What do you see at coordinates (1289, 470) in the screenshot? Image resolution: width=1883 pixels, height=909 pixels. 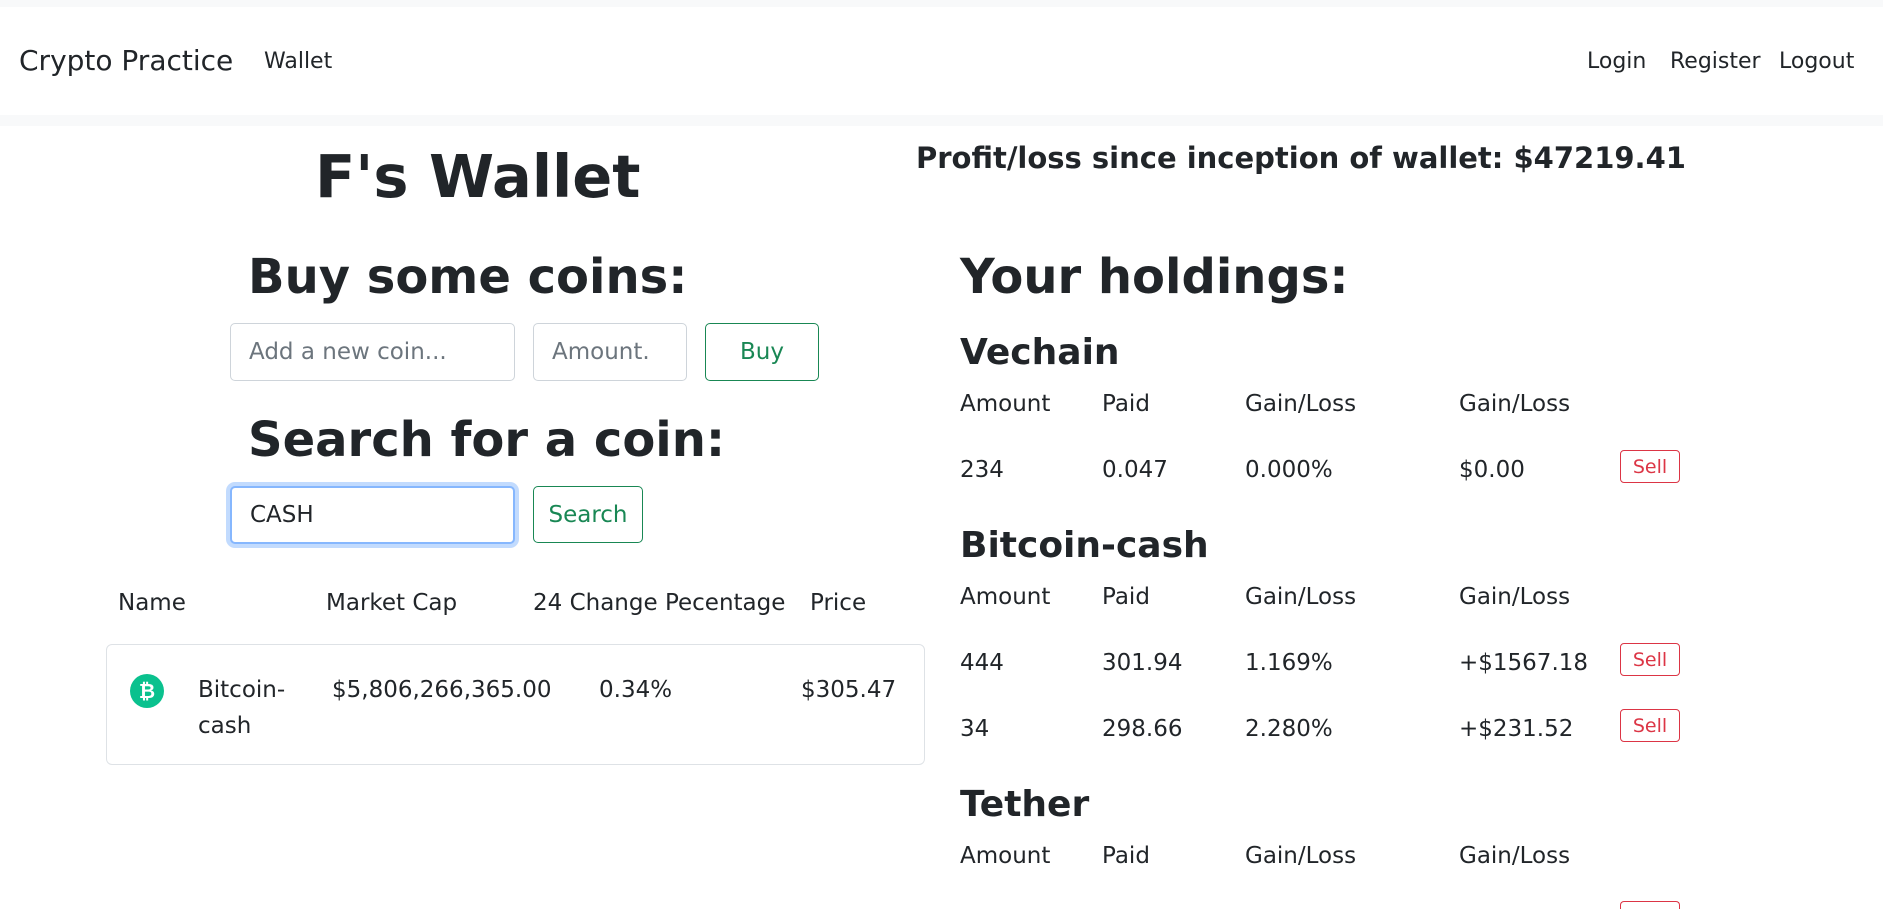 I see `holding-gain-pct: 0.000%` at bounding box center [1289, 470].